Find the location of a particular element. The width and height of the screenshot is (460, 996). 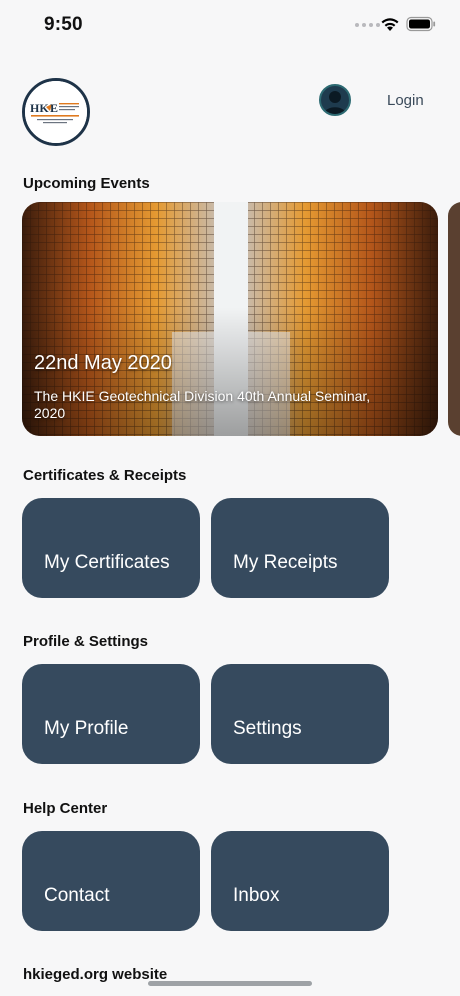

my-profile-button: My Profile is located at coordinates (111, 714).